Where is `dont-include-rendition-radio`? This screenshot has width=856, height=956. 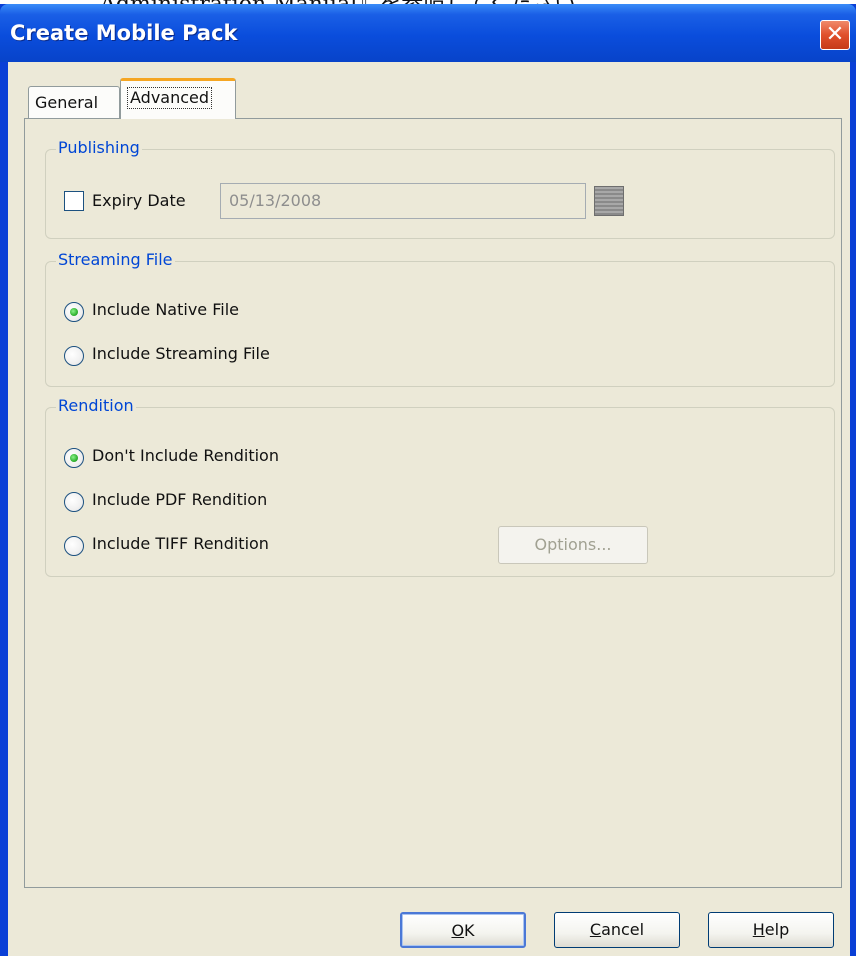 dont-include-rendition-radio is located at coordinates (74, 458).